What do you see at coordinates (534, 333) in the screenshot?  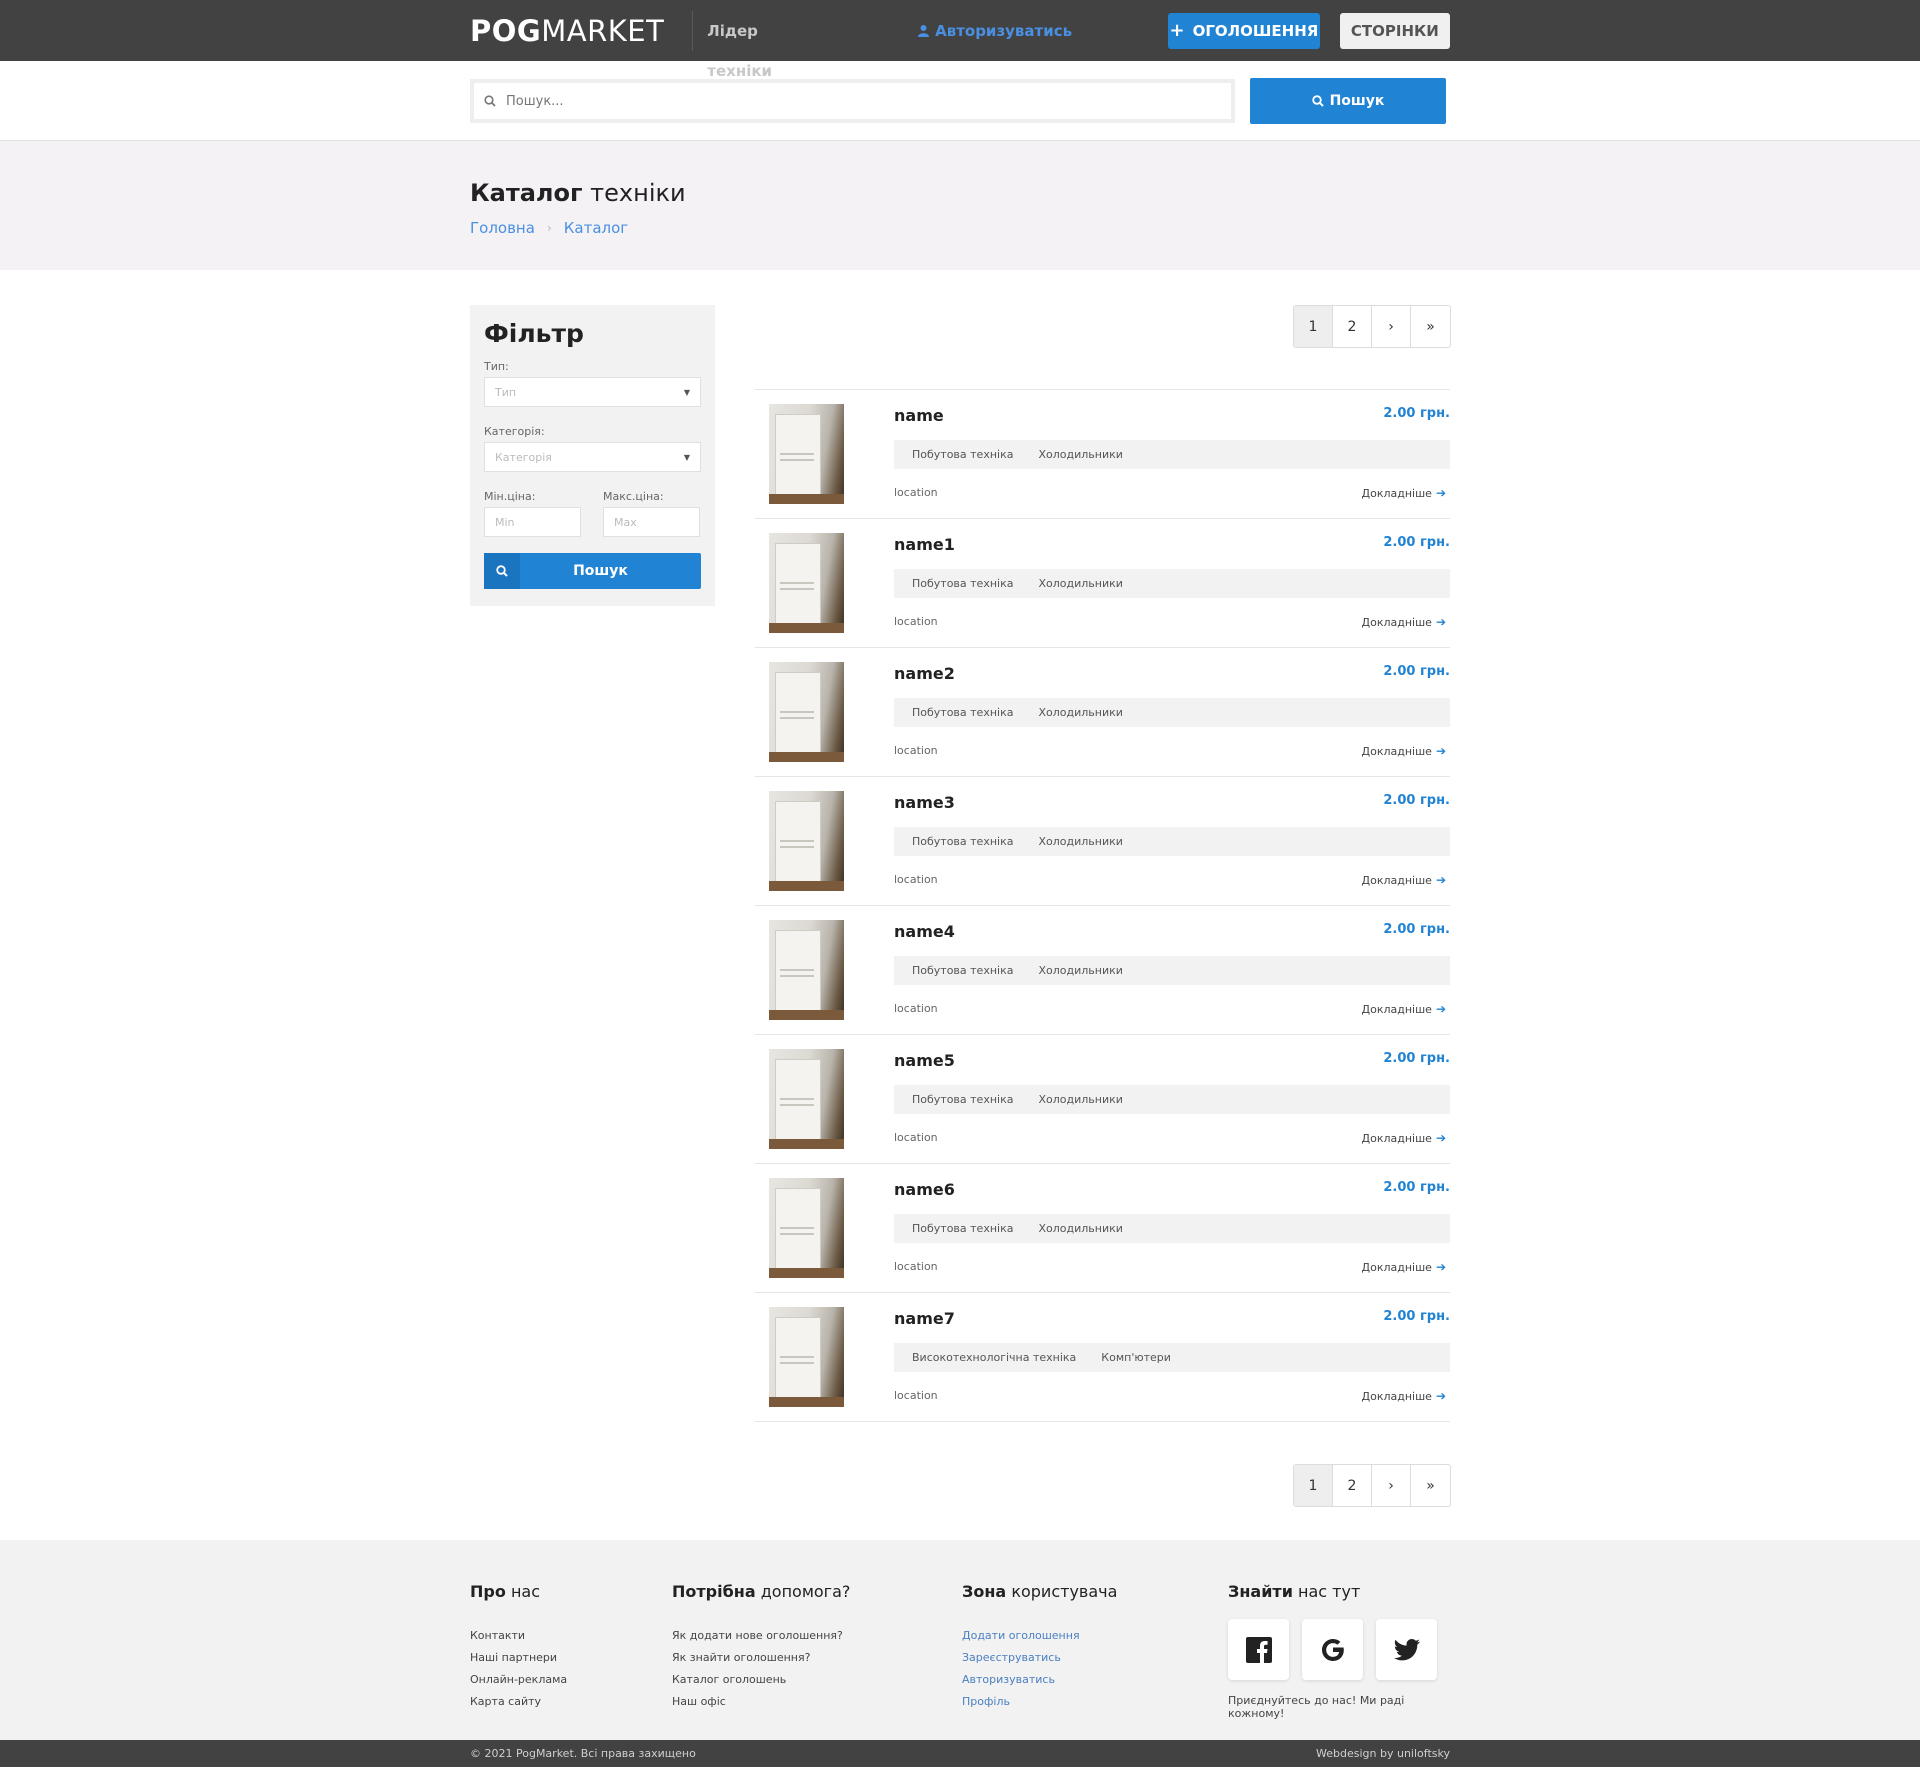 I see `filter-heading: Фільтр` at bounding box center [534, 333].